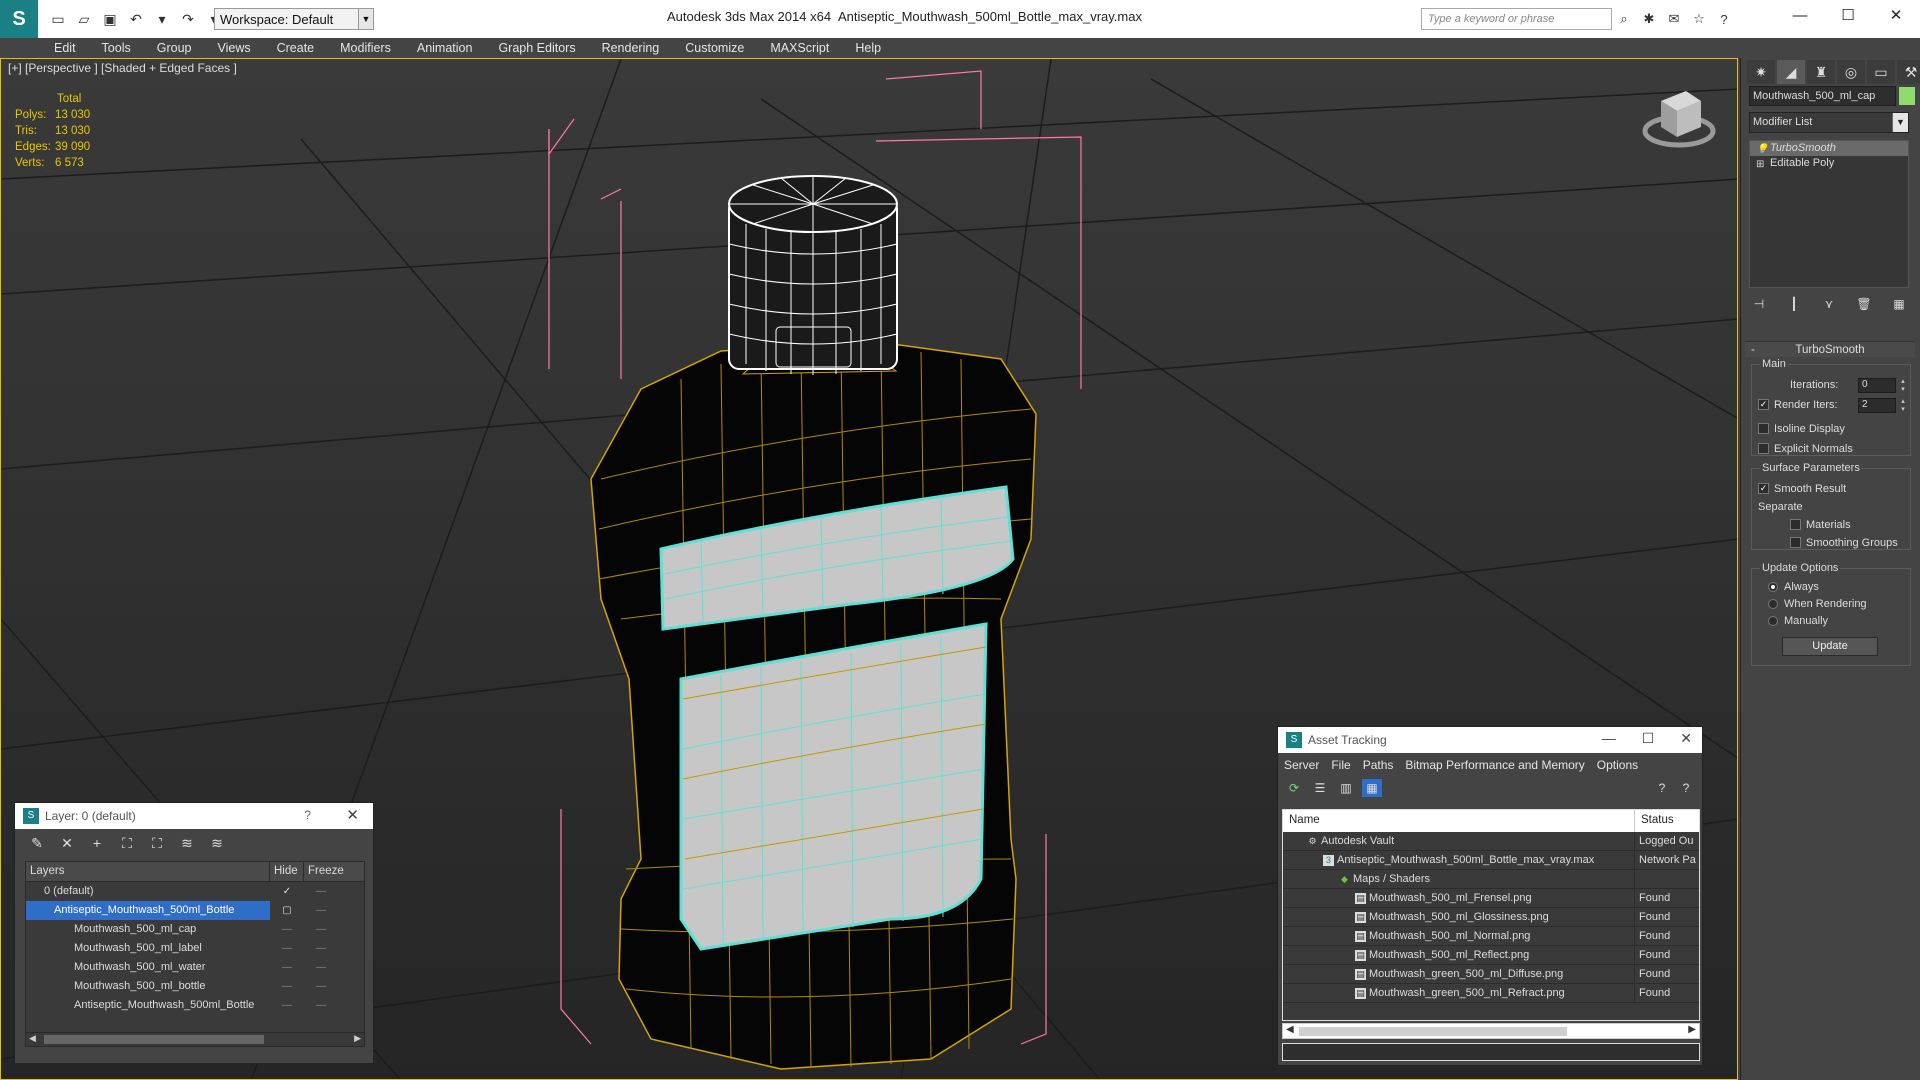 Image resolution: width=1920 pixels, height=1080 pixels. I want to click on highlight-layer-icon: ⛶, so click(157, 843).